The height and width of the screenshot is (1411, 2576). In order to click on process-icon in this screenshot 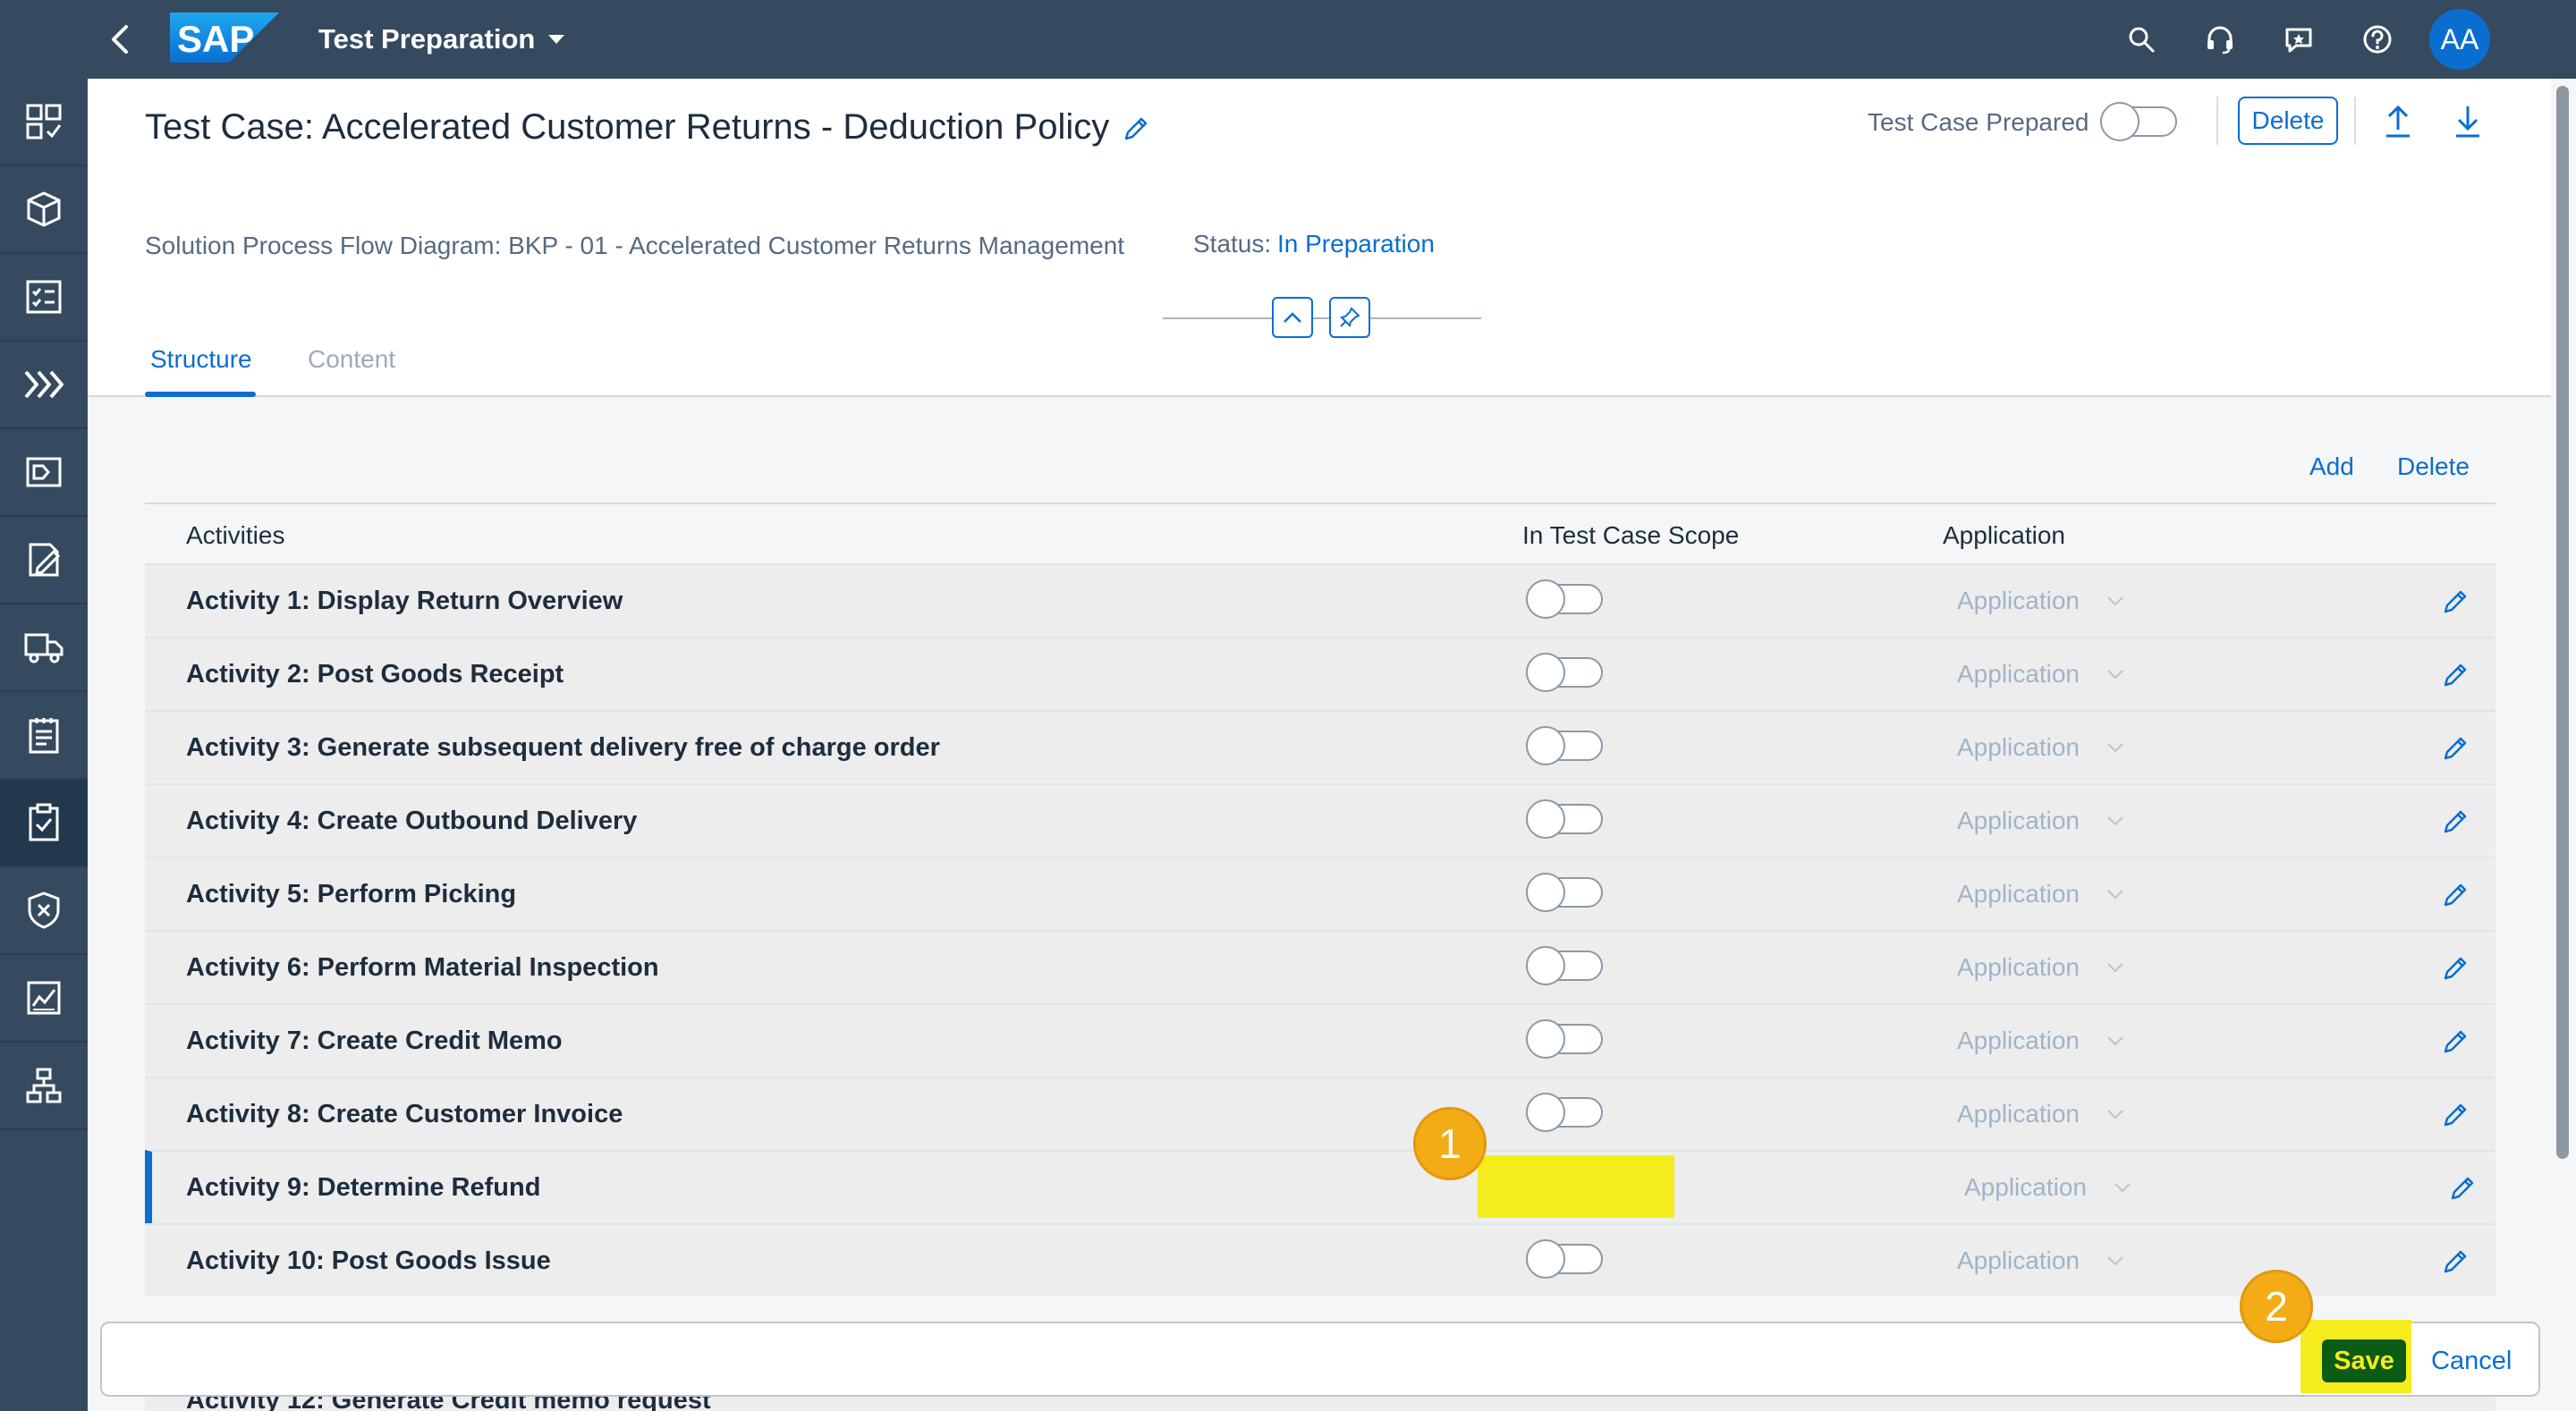, I will do `click(44, 386)`.